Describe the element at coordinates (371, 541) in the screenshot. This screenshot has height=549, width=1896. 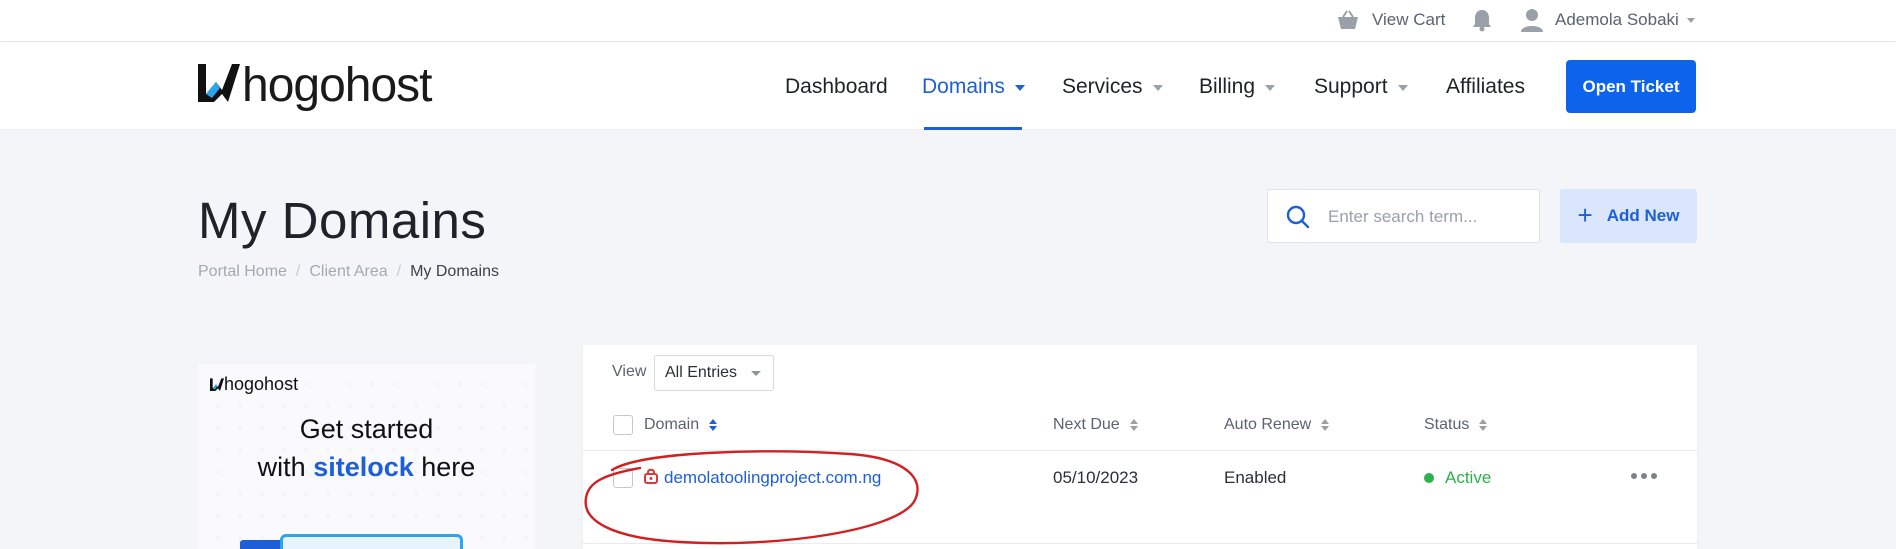
I see `banner-illustration` at that location.